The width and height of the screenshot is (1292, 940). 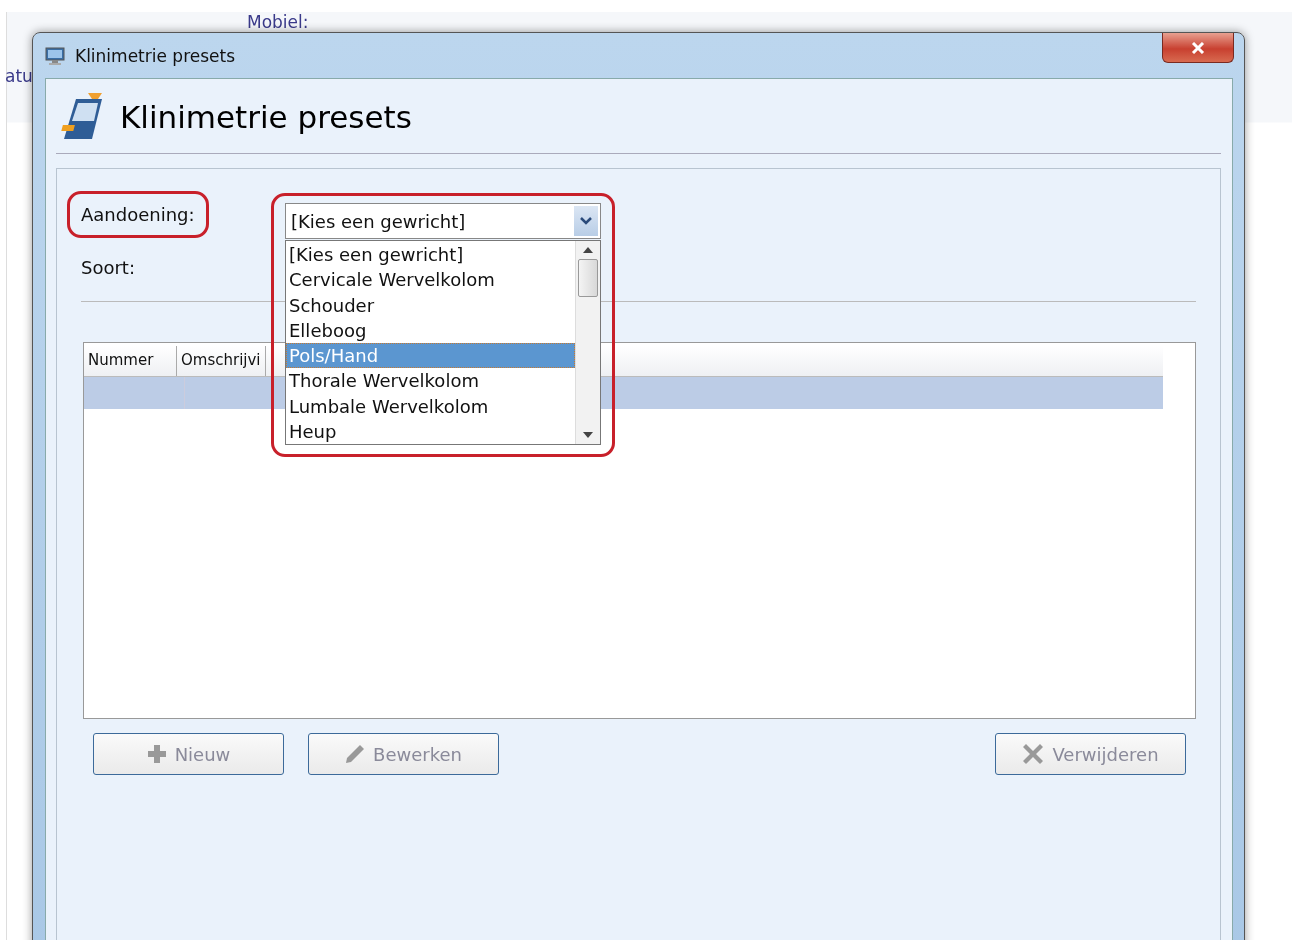 I want to click on dropdown-option: Cervicale Wervelkolom, so click(x=430, y=280).